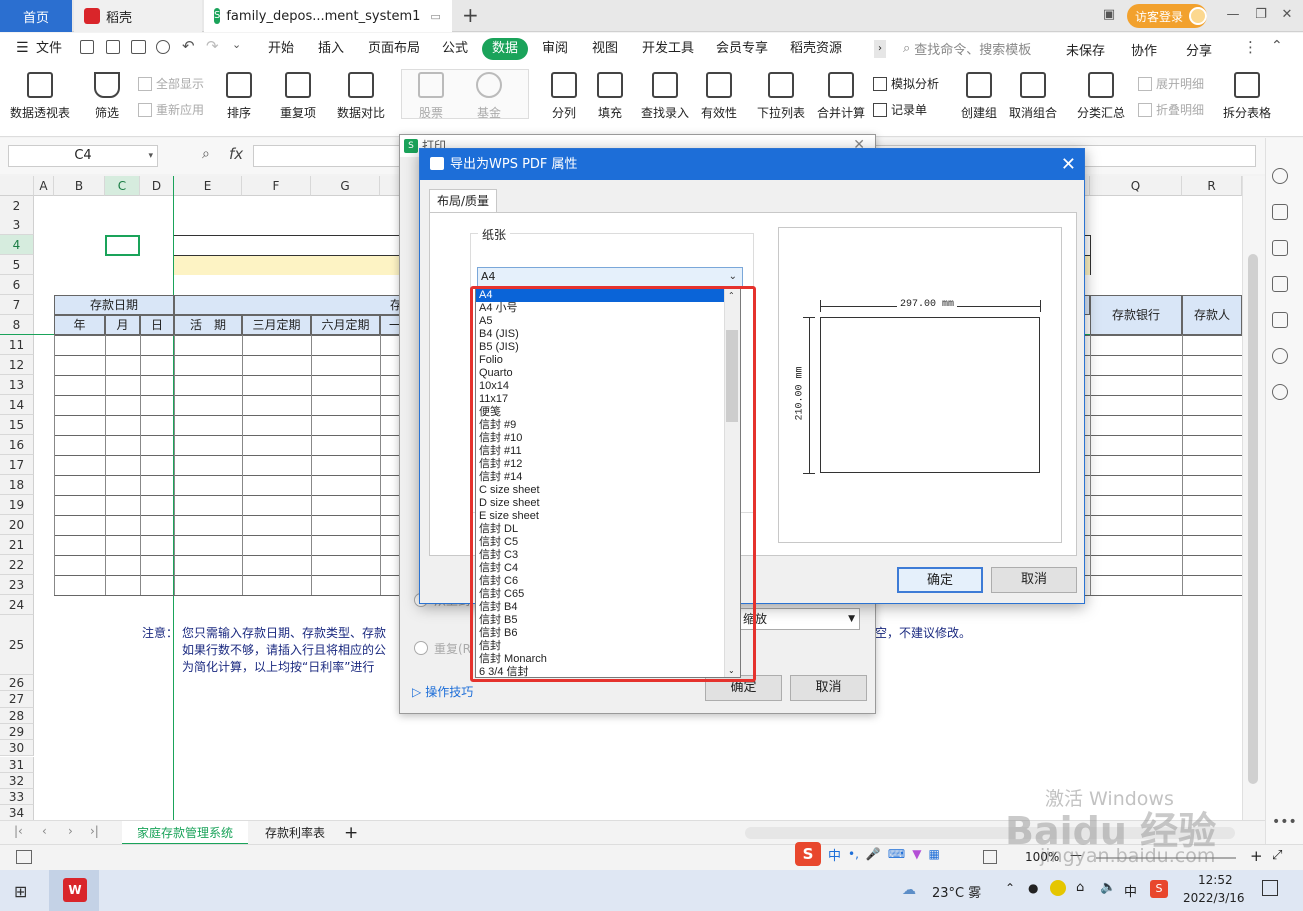  What do you see at coordinates (1277, 855) in the screenshot?
I see `fullscreen-icon: ⤢` at bounding box center [1277, 855].